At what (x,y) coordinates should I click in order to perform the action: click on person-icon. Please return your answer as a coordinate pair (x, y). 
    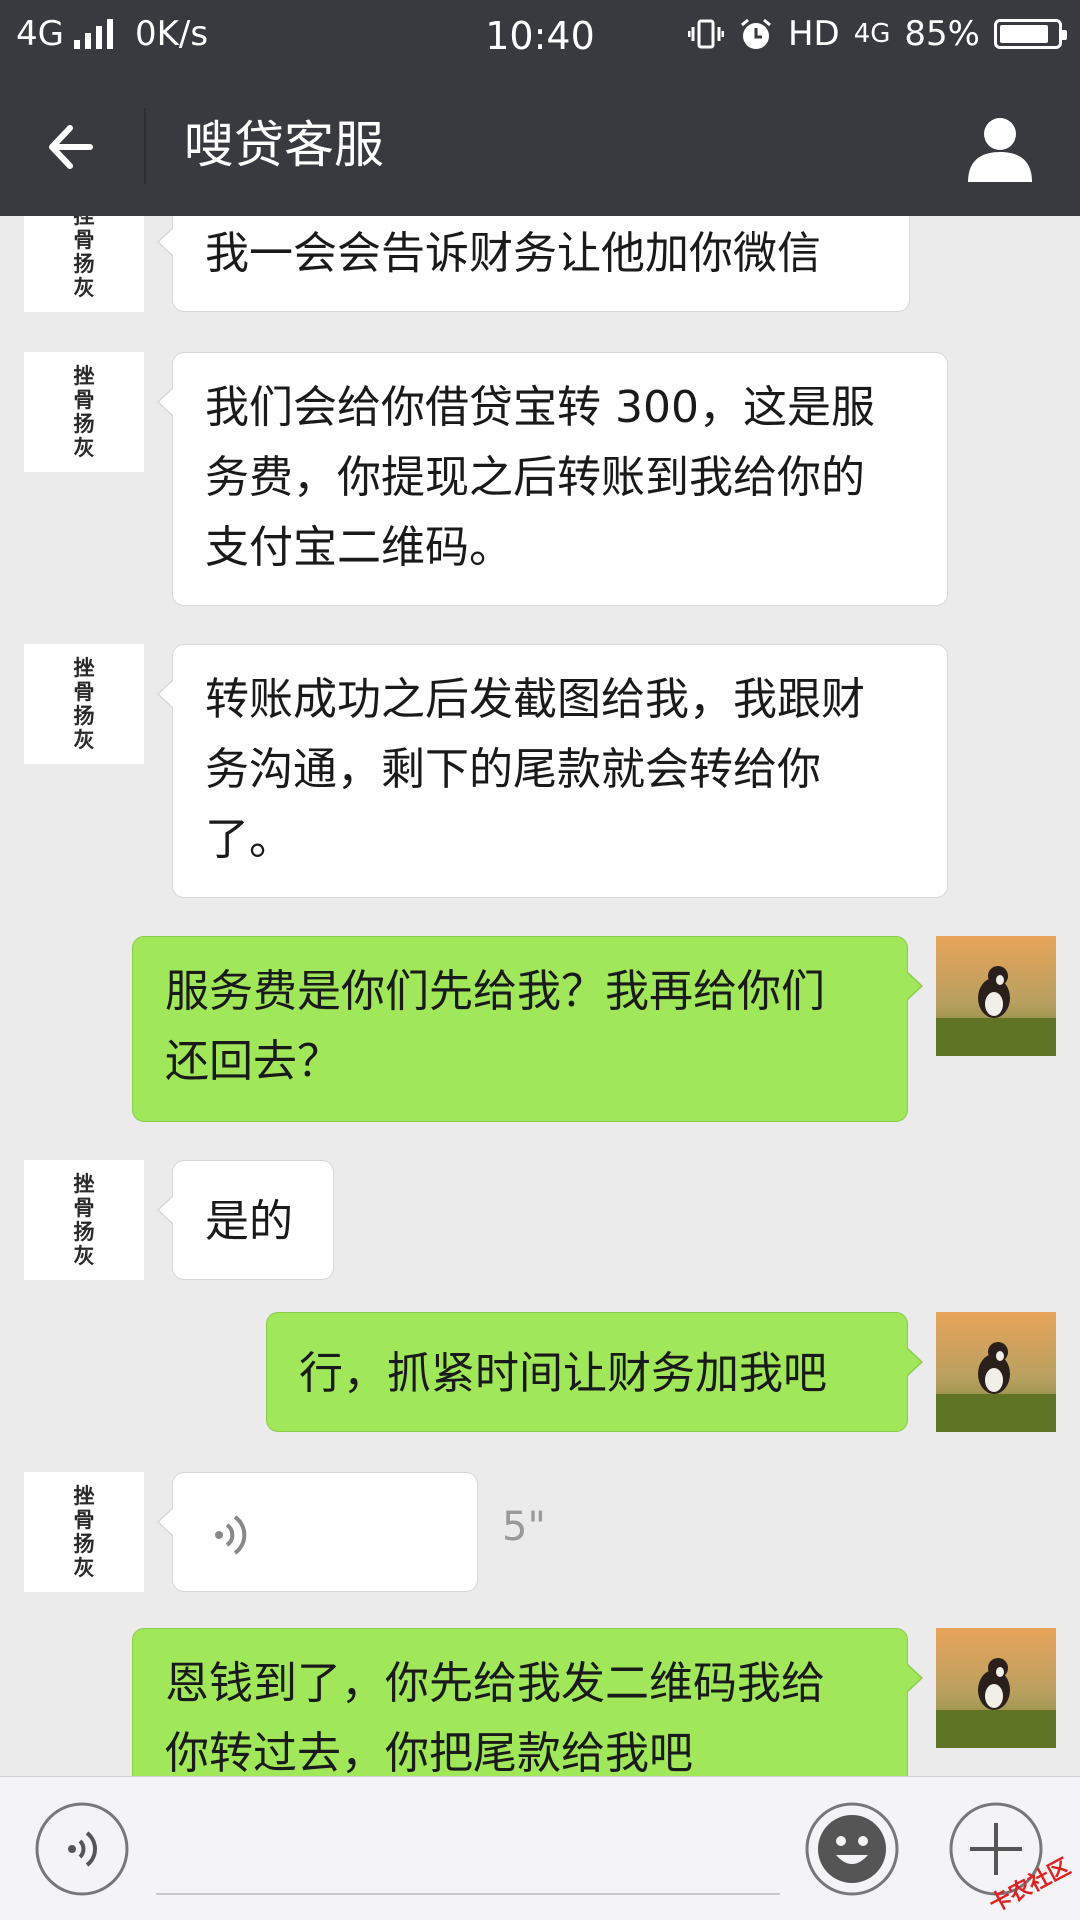
    Looking at the image, I should click on (1000, 148).